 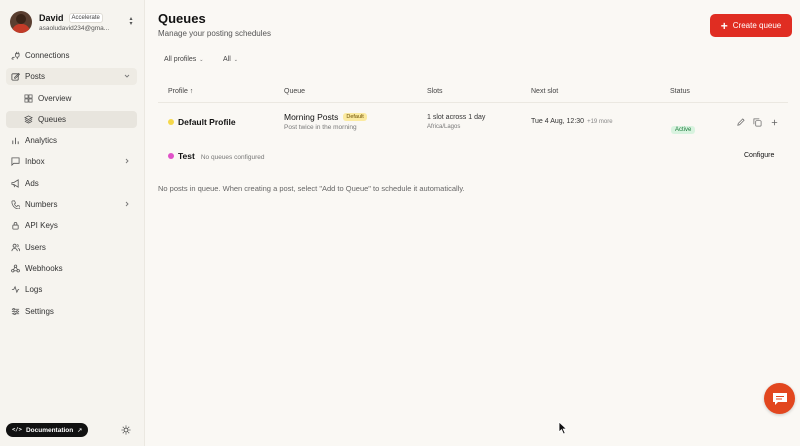 What do you see at coordinates (52, 119) in the screenshot?
I see `sidebar-item-label: Queues` at bounding box center [52, 119].